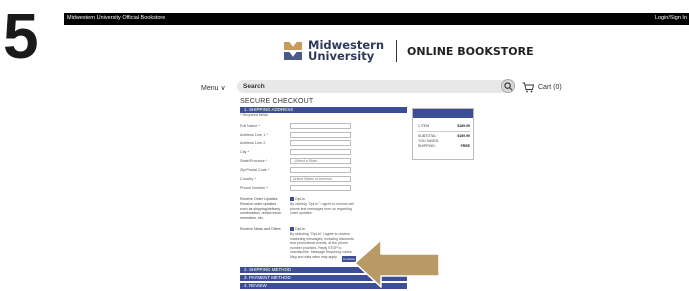 The width and height of the screenshot is (689, 291). What do you see at coordinates (320, 135) in the screenshot?
I see `address-line1-field` at bounding box center [320, 135].